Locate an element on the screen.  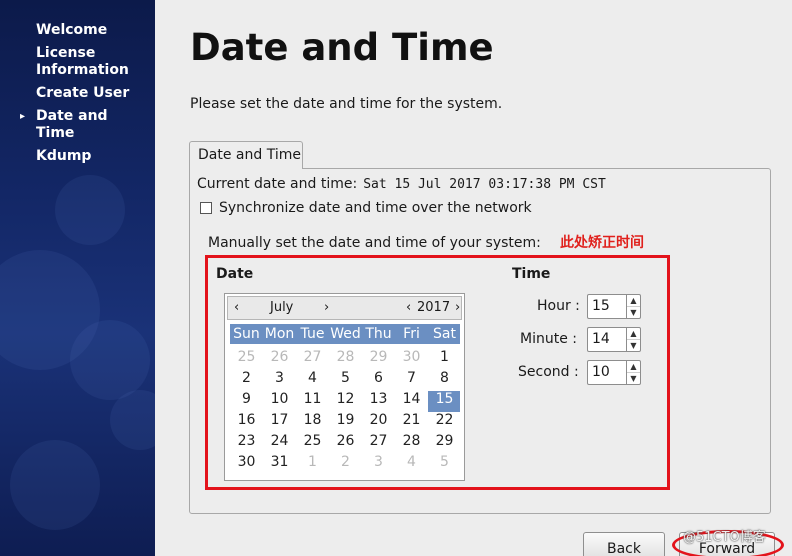
calendar-day: 20 is located at coordinates (378, 420).